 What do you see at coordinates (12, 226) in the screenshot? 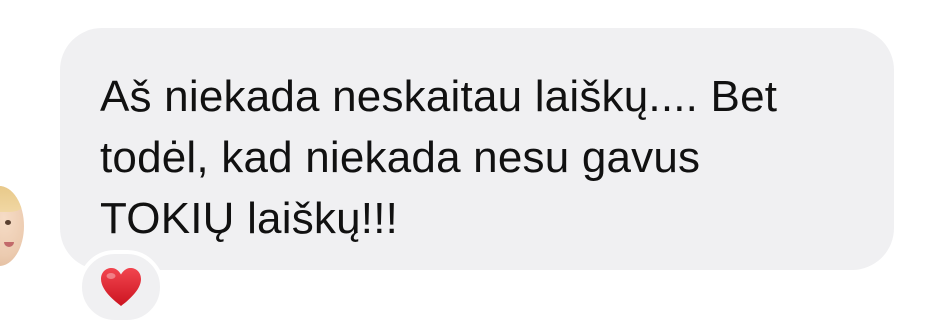
I see `sender-avatar` at bounding box center [12, 226].